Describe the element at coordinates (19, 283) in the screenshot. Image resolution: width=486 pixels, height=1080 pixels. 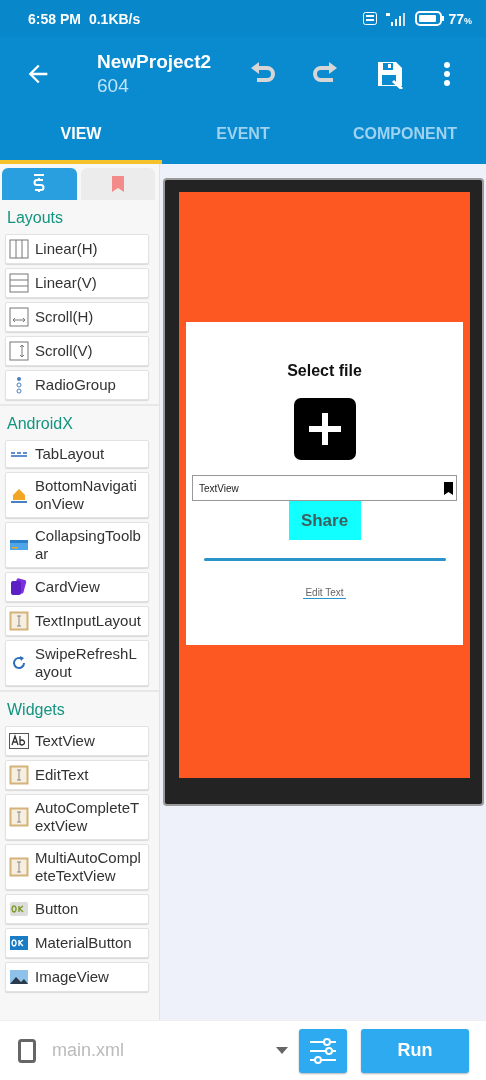
I see `rows-icon` at that location.